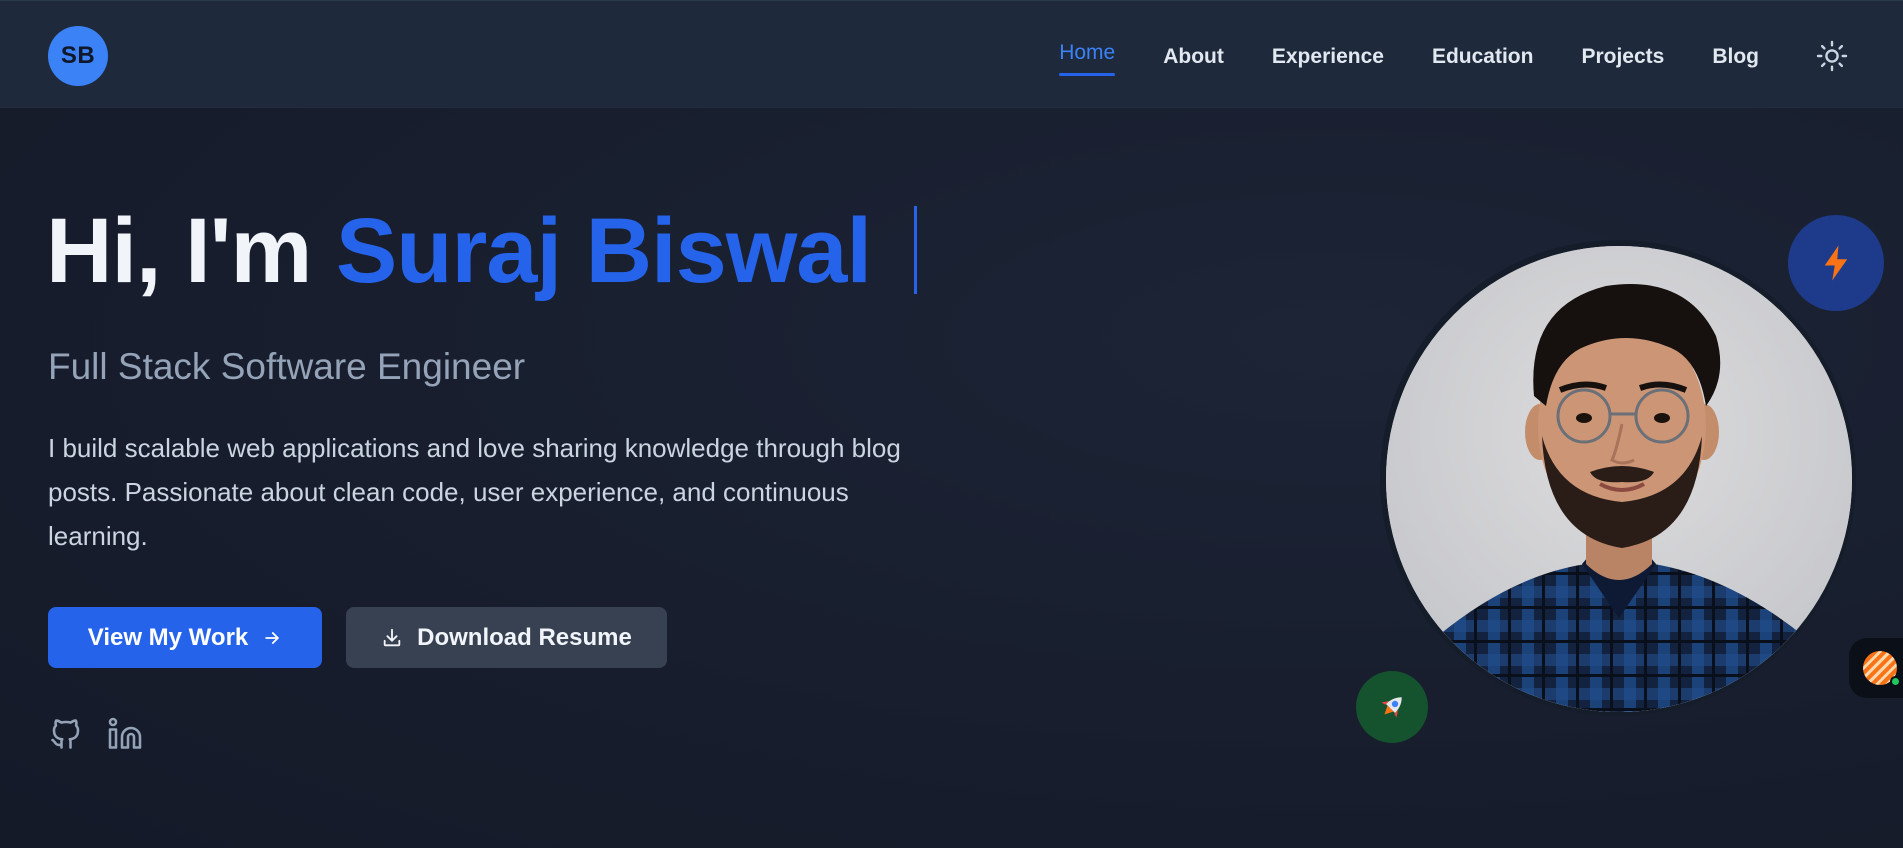  Describe the element at coordinates (603, 251) in the screenshot. I see `hero-name: Suraj Biswal` at that location.